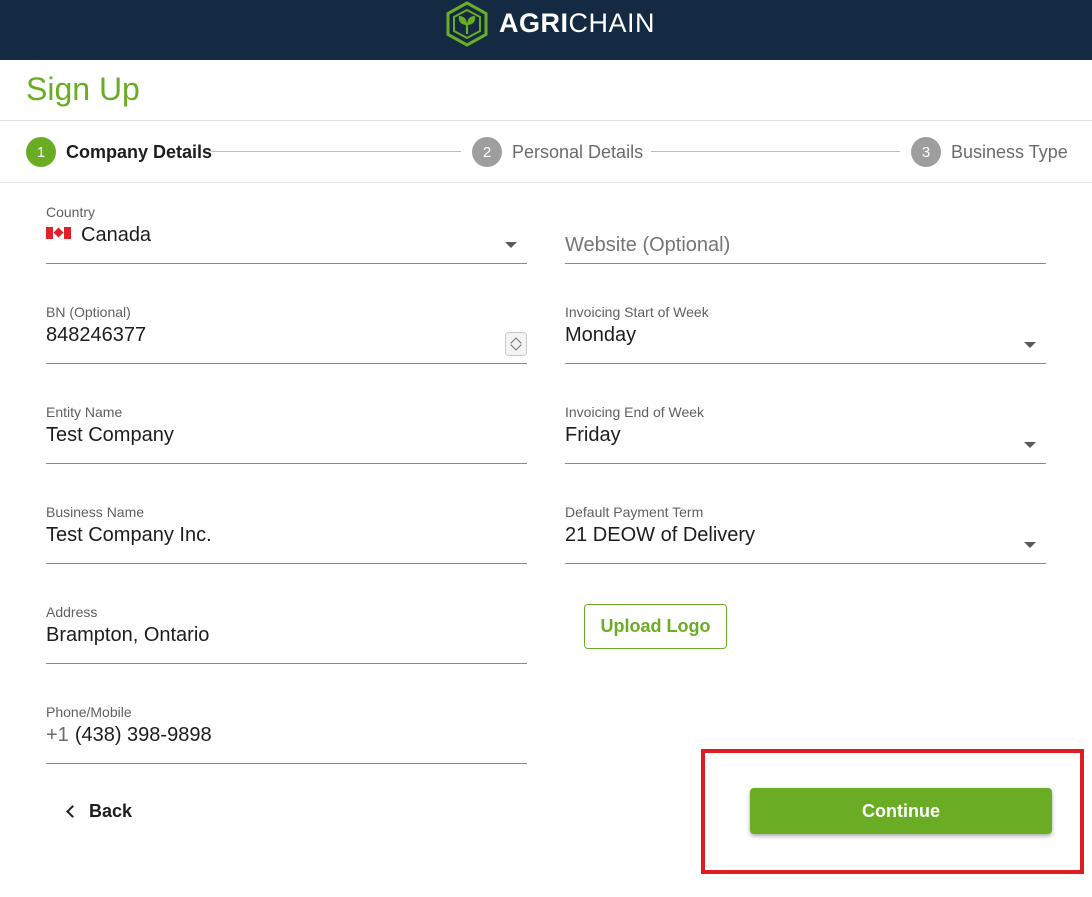  I want to click on address-value: Brampton, Ontario, so click(128, 635).